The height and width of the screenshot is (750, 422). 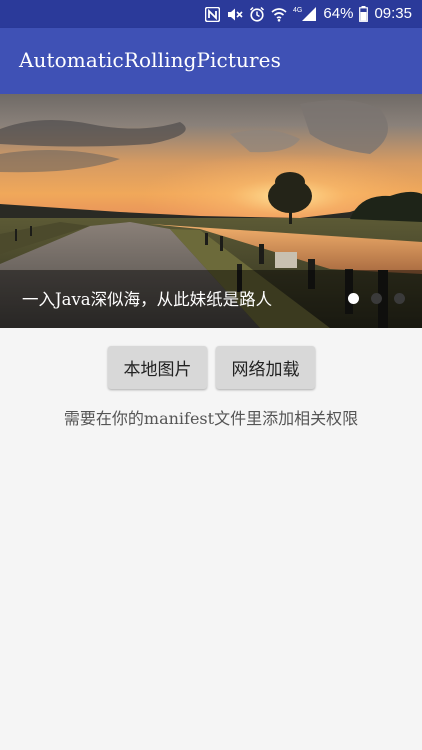 I want to click on nfc-icon, so click(x=213, y=14).